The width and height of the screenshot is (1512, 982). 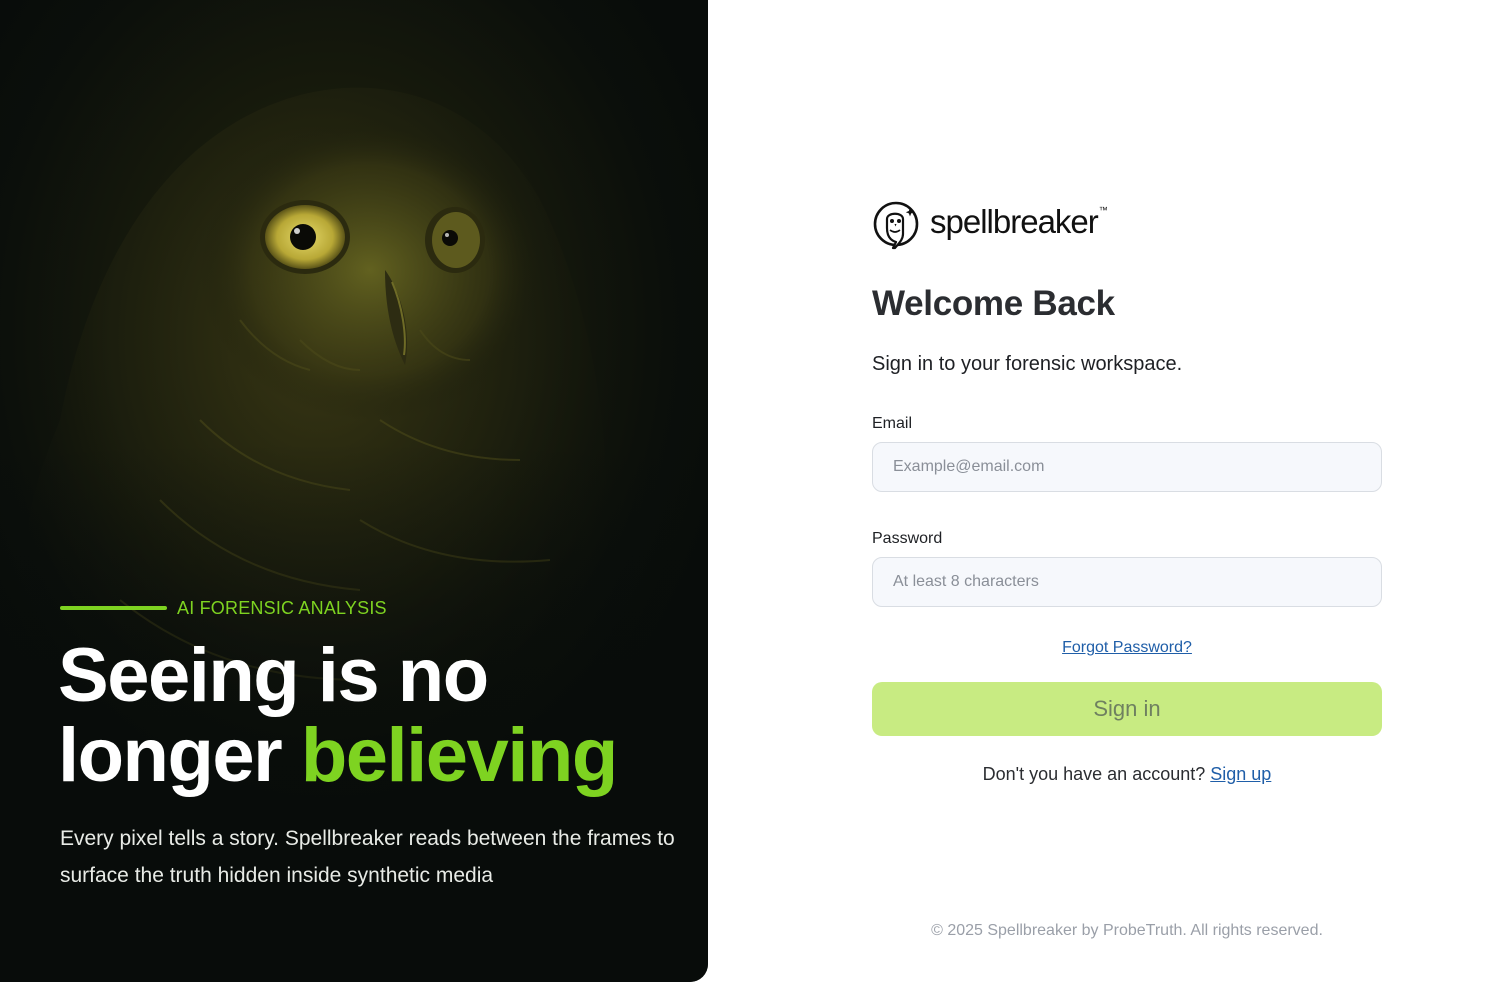 I want to click on forgot-row: Forgot Password?, so click(x=1127, y=649).